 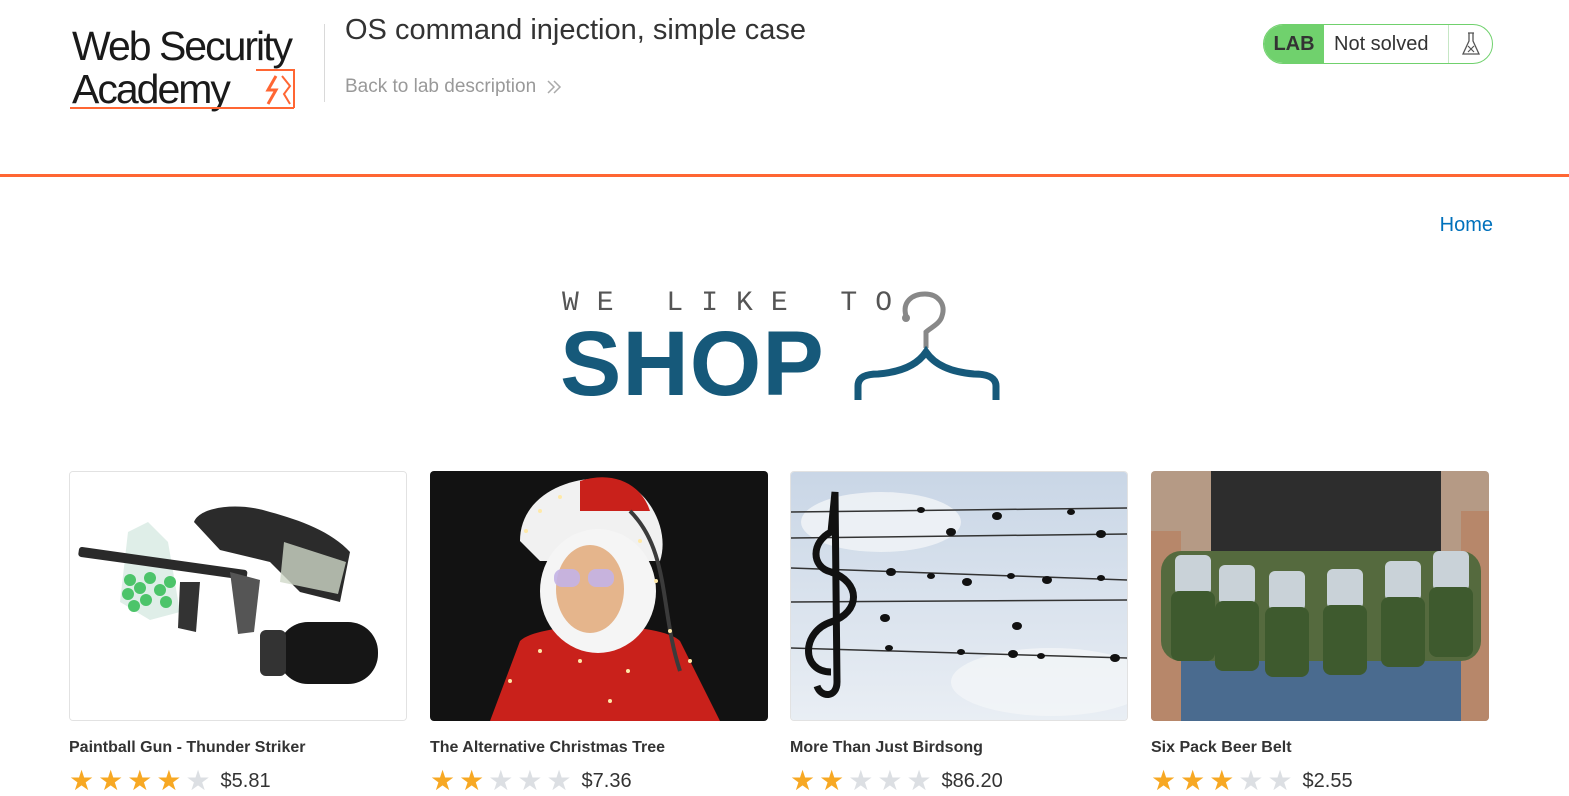 What do you see at coordinates (784, 175) in the screenshot?
I see `header-accent-rule` at bounding box center [784, 175].